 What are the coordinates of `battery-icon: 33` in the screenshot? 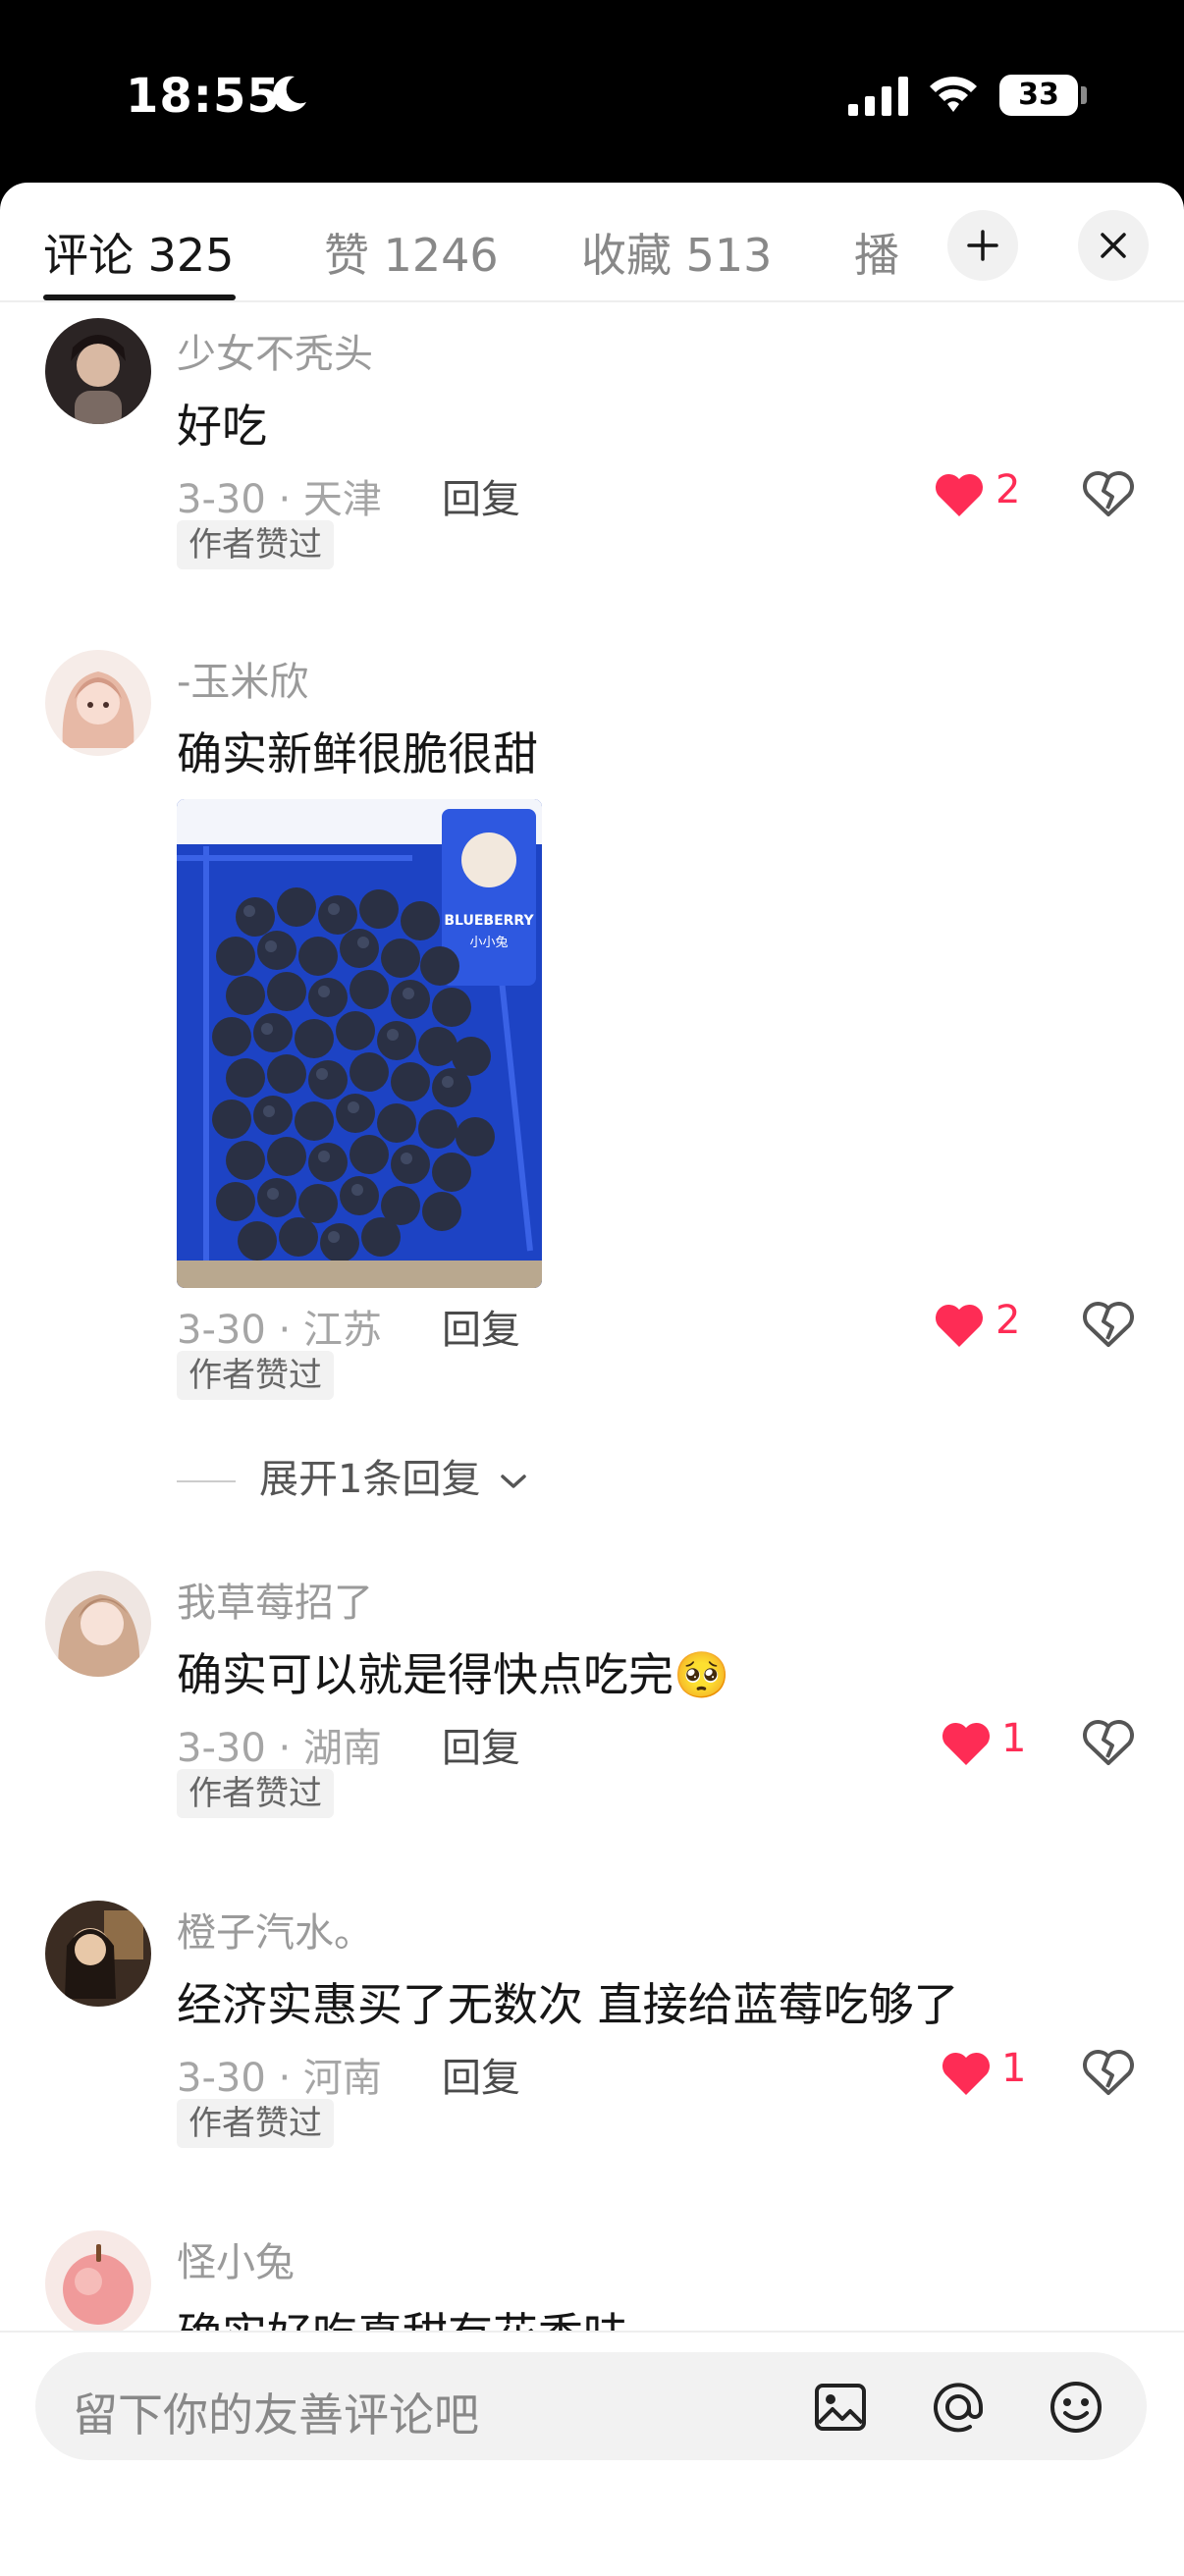 It's located at (1038, 95).